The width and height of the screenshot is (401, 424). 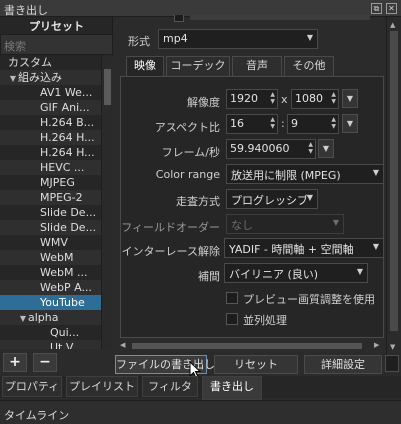 What do you see at coordinates (61, 197) in the screenshot?
I see `preset-tree-item-label: MPEG-2` at bounding box center [61, 197].